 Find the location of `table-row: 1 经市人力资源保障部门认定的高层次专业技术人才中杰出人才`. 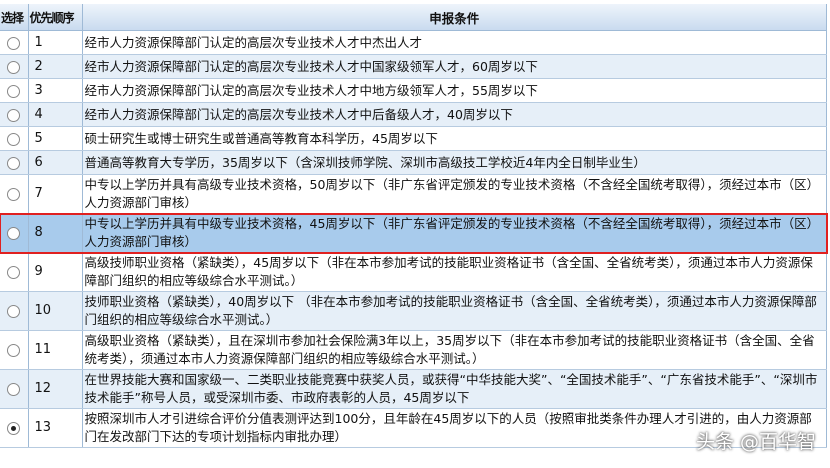

table-row: 1 经市人力资源保障部门认定的高层次专业技术人才中杰出人才 is located at coordinates (413, 42).